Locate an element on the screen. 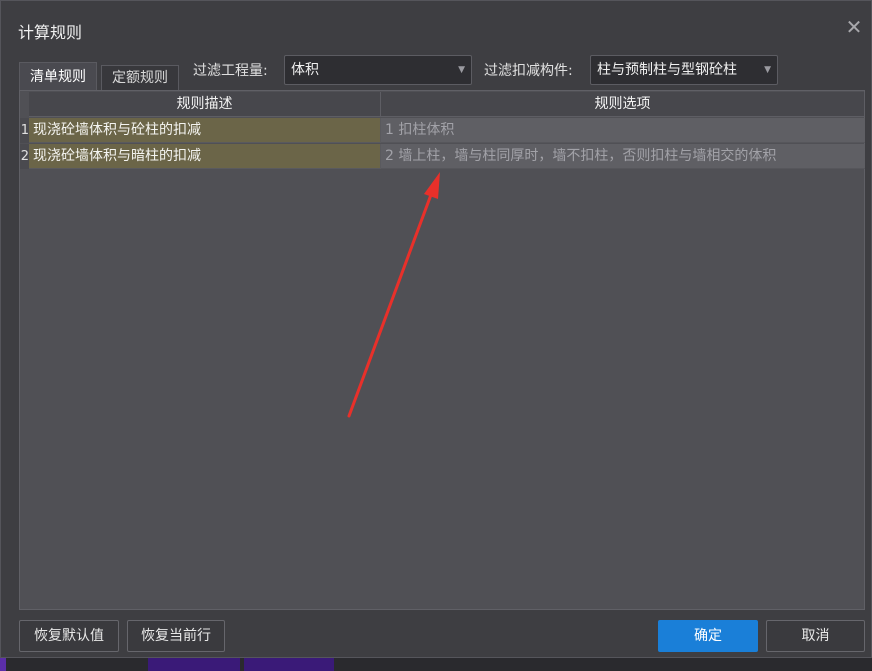 This screenshot has height=671, width=872. ok-button: 确定 is located at coordinates (708, 636).